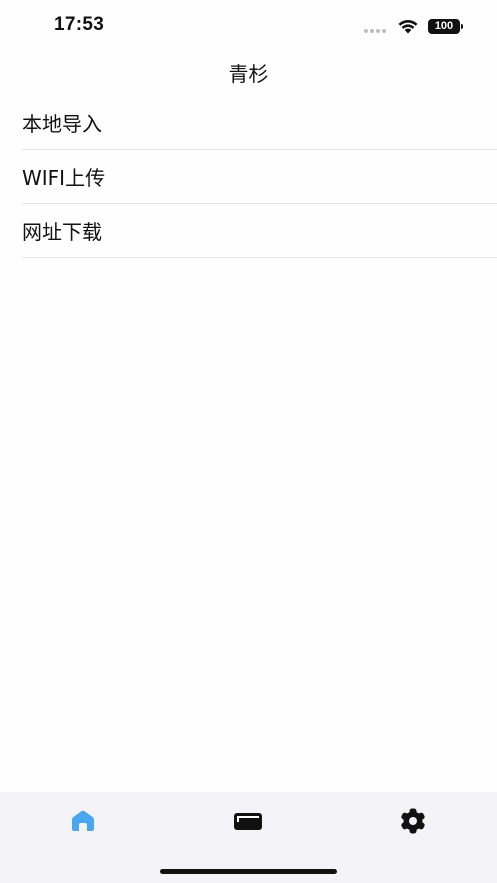 This screenshot has width=497, height=883. I want to click on menu-item-wifi-upload: WIFI上传, so click(259, 177).